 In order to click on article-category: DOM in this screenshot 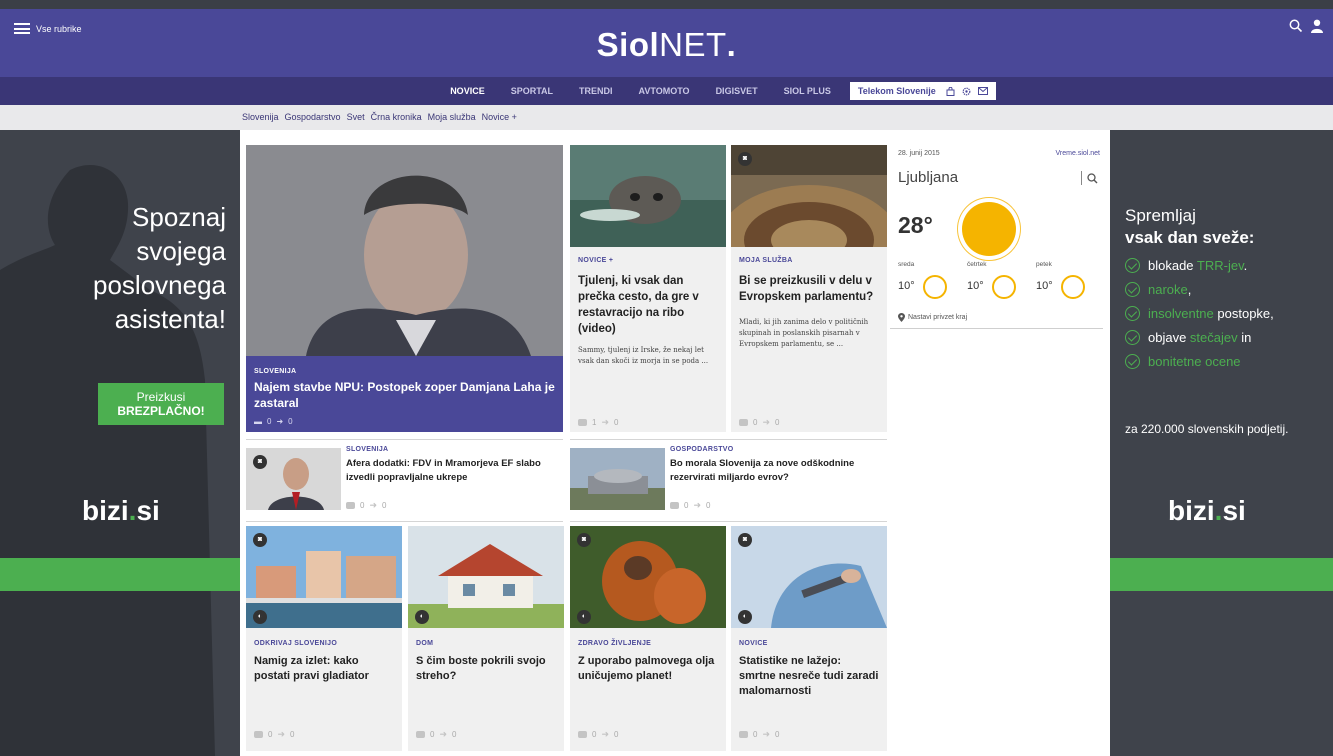, I will do `click(424, 643)`.